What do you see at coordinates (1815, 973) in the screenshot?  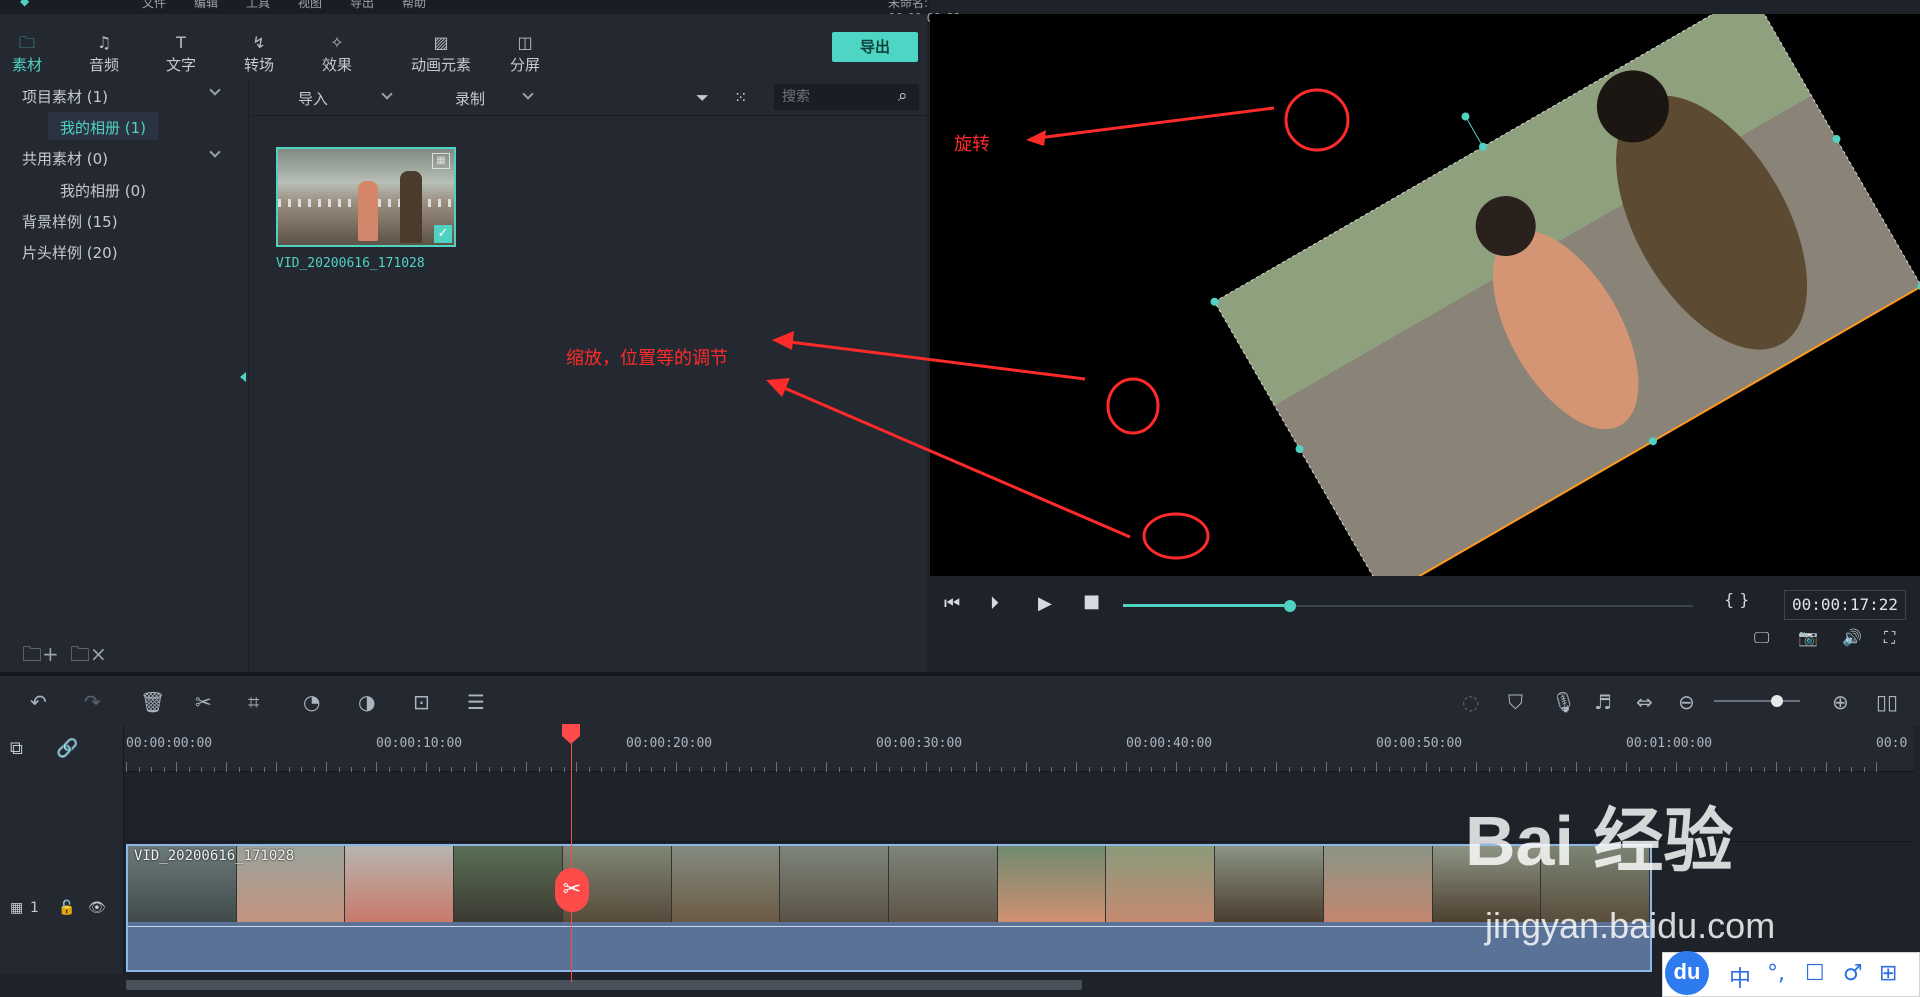 I see `ime-keyboard: ☐` at bounding box center [1815, 973].